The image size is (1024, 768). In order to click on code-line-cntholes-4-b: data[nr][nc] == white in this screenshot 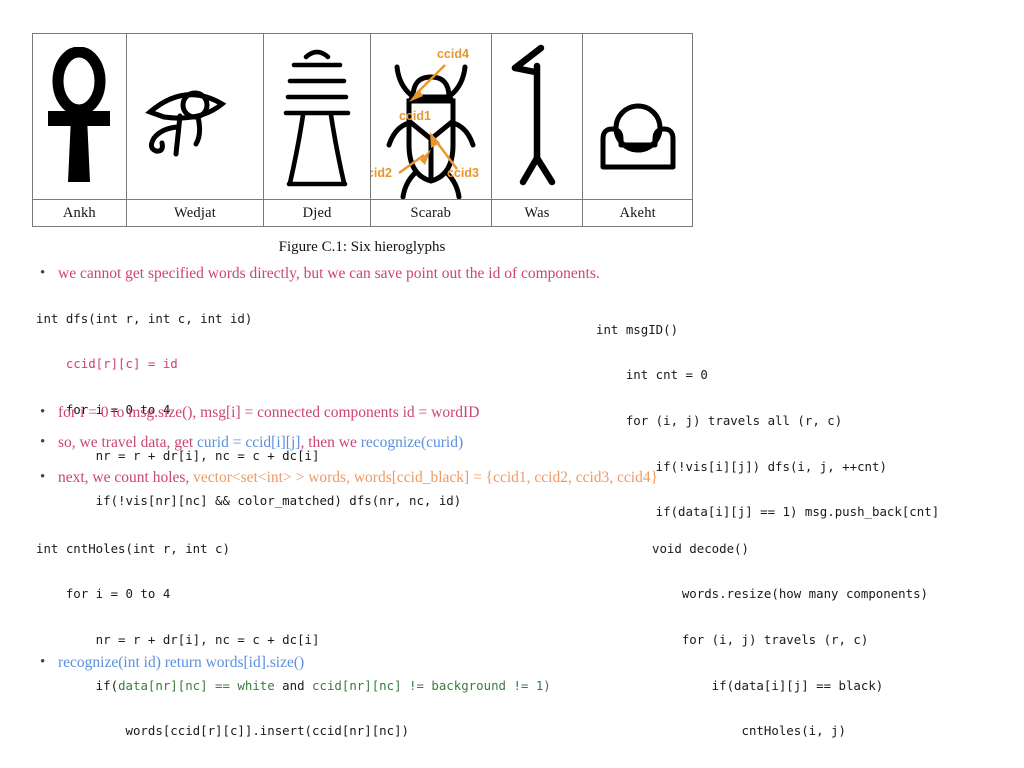, I will do `click(196, 685)`.